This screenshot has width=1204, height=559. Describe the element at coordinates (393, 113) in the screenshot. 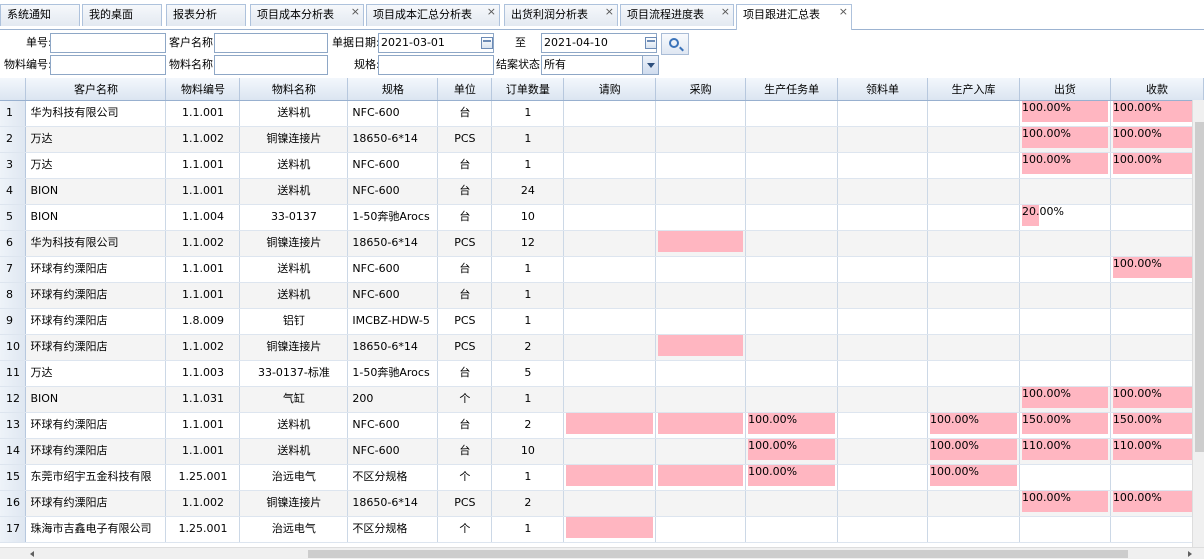

I see `cell-spec: NFC-600` at that location.